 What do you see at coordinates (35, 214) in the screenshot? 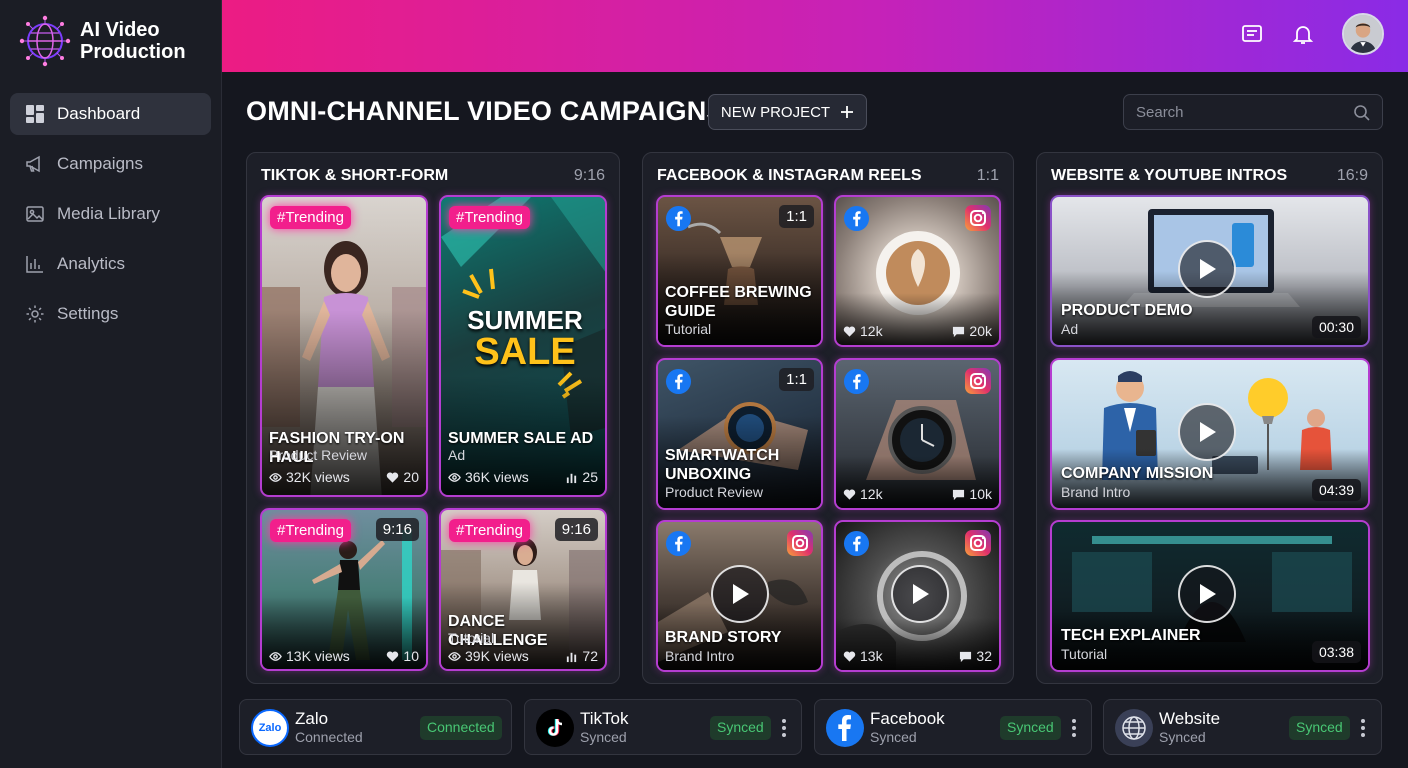
I see `image-icon` at bounding box center [35, 214].